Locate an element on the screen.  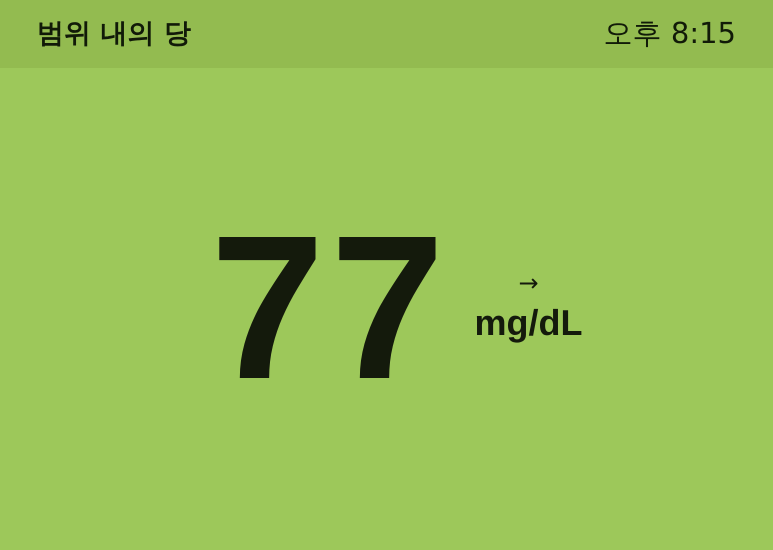
unit-label: mg/dL is located at coordinates (528, 323).